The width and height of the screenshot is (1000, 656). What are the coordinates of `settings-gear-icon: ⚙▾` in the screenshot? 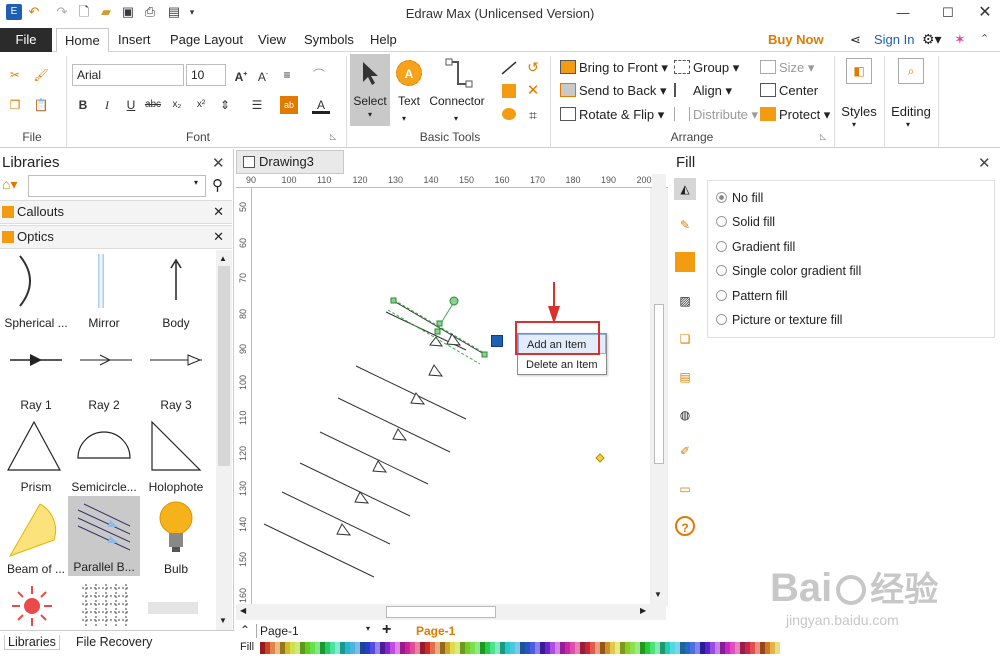 It's located at (932, 39).